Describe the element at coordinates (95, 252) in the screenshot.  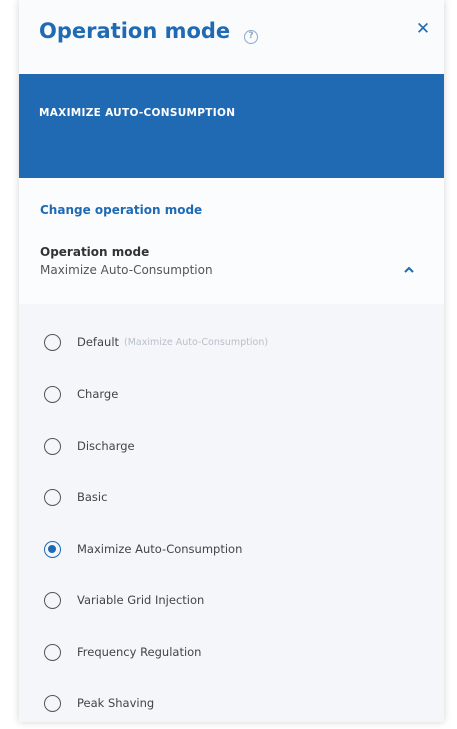
I see `operation-mode-label: Operation mode` at that location.